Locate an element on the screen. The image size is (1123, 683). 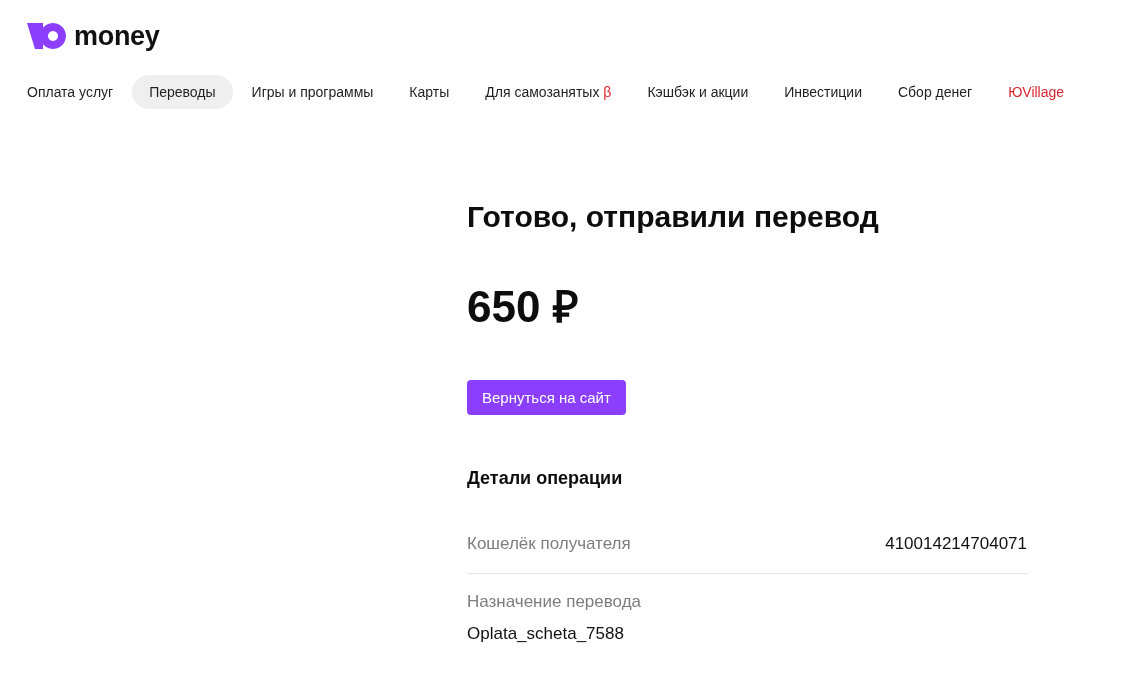
nav-tab: Для самозанятых β is located at coordinates (548, 92).